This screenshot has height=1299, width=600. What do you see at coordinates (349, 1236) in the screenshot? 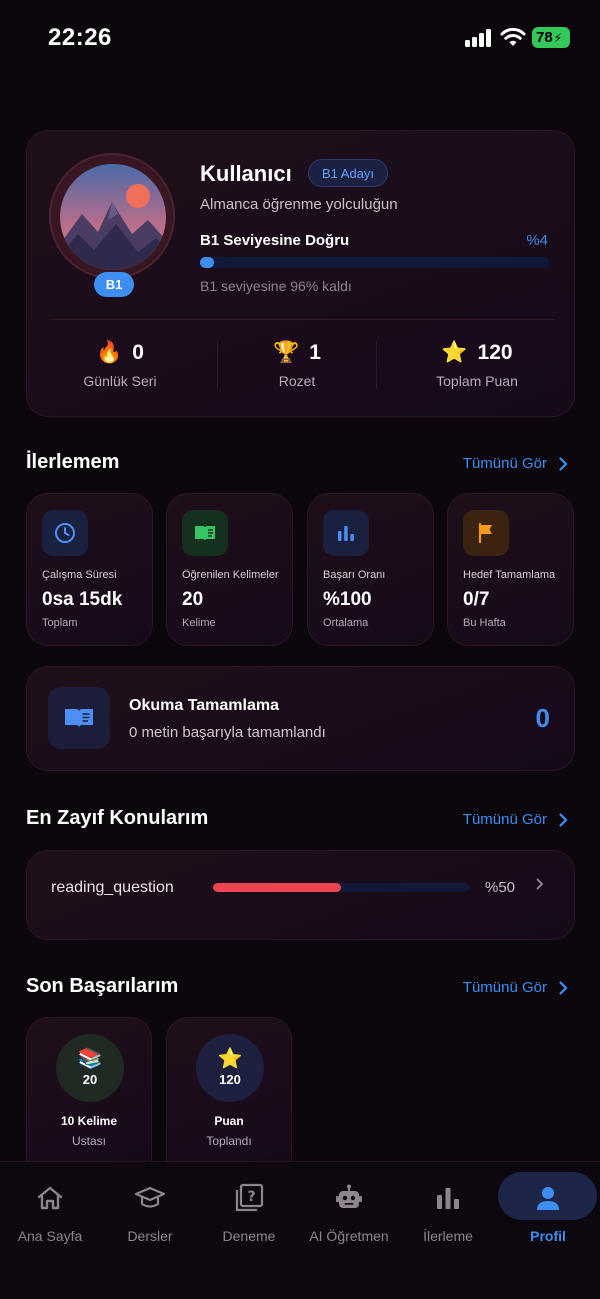
I see `nav-label: AI Öğretmen` at bounding box center [349, 1236].